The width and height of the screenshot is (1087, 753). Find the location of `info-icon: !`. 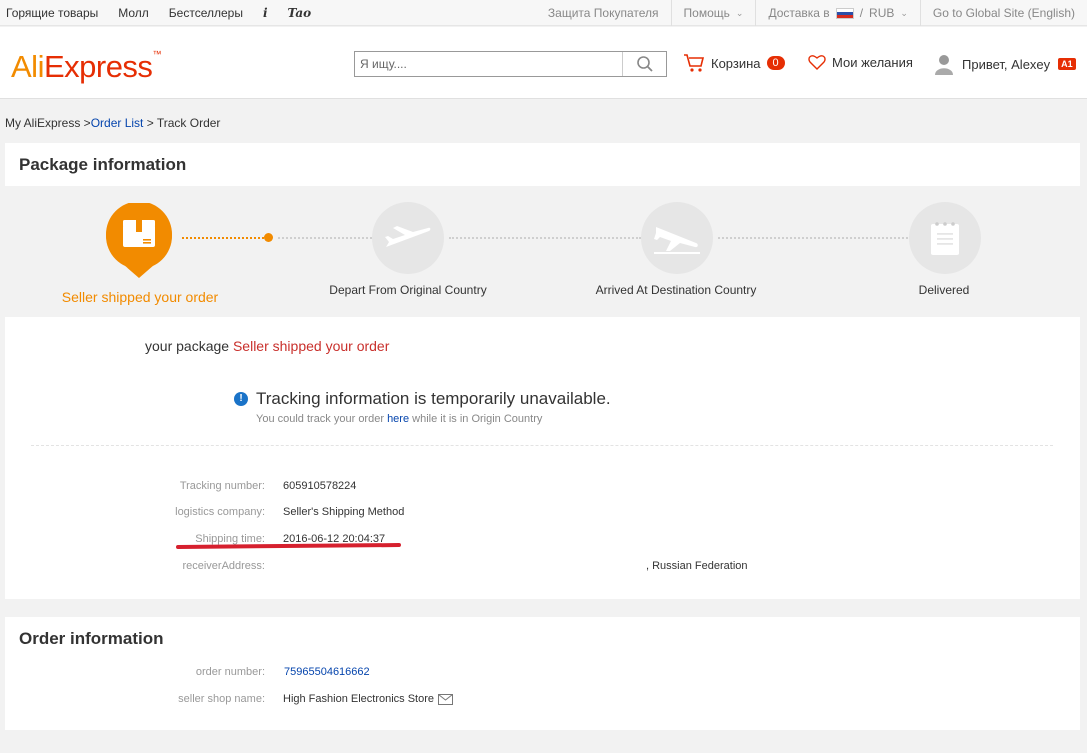

info-icon: ! is located at coordinates (241, 399).